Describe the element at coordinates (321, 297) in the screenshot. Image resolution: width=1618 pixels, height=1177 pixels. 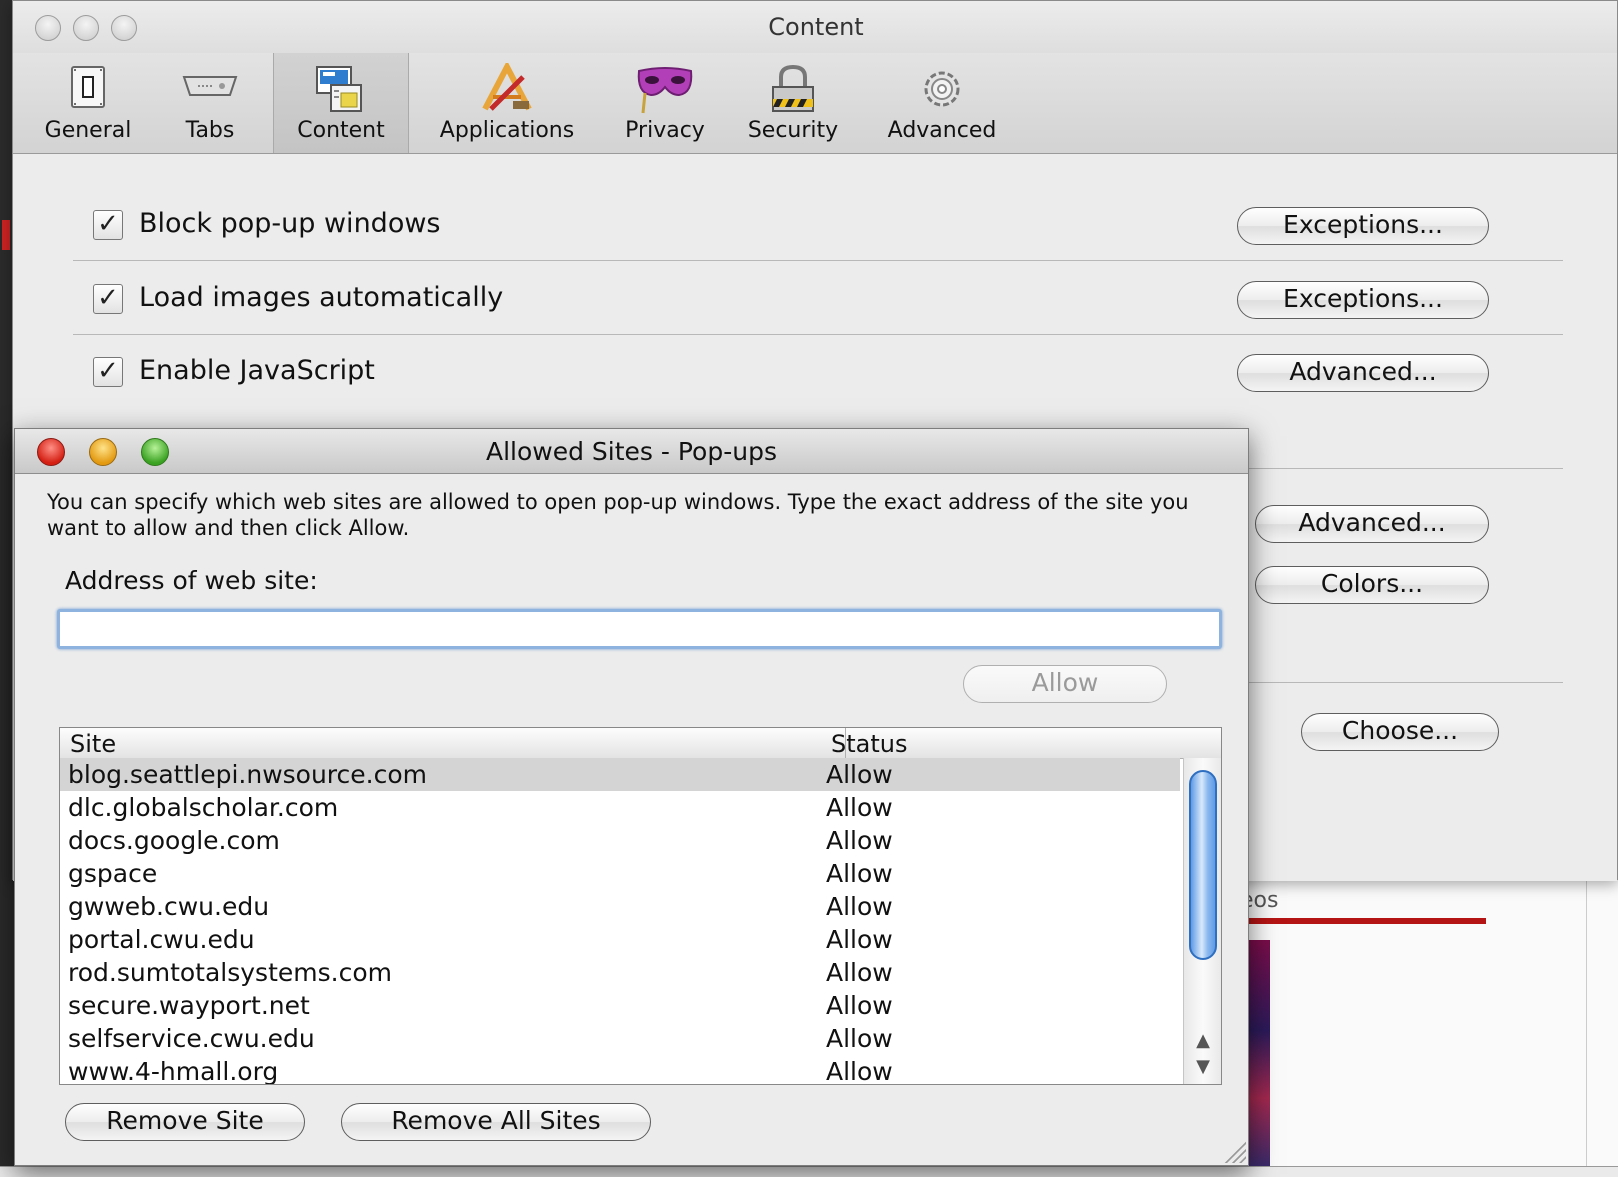
I see `load-images-label: Load images automatically` at that location.